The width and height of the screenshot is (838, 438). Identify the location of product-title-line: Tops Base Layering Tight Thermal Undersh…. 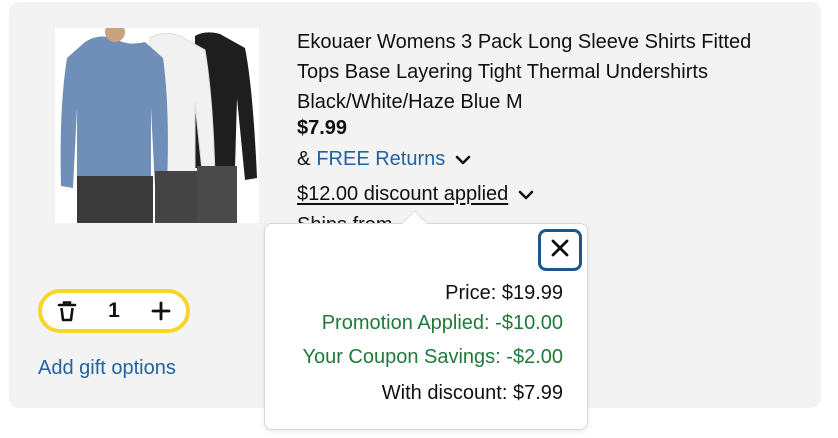
(547, 72).